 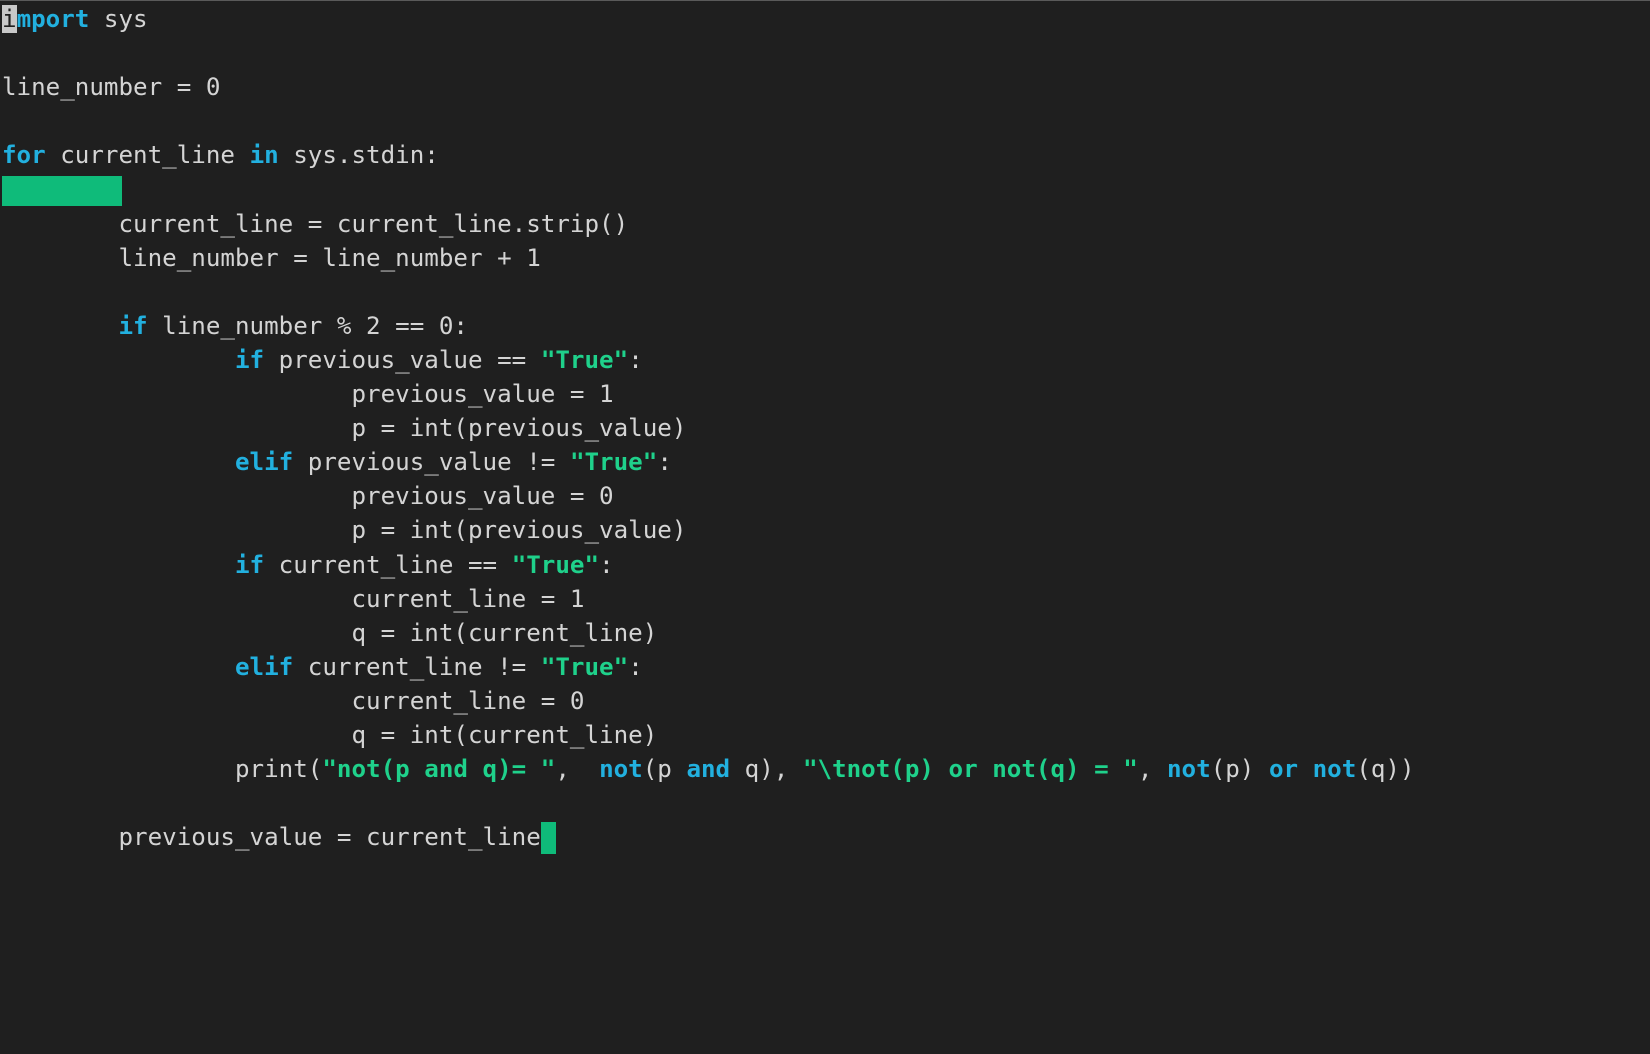 I want to click on code-line: current_line = 1, so click(x=708, y=599).